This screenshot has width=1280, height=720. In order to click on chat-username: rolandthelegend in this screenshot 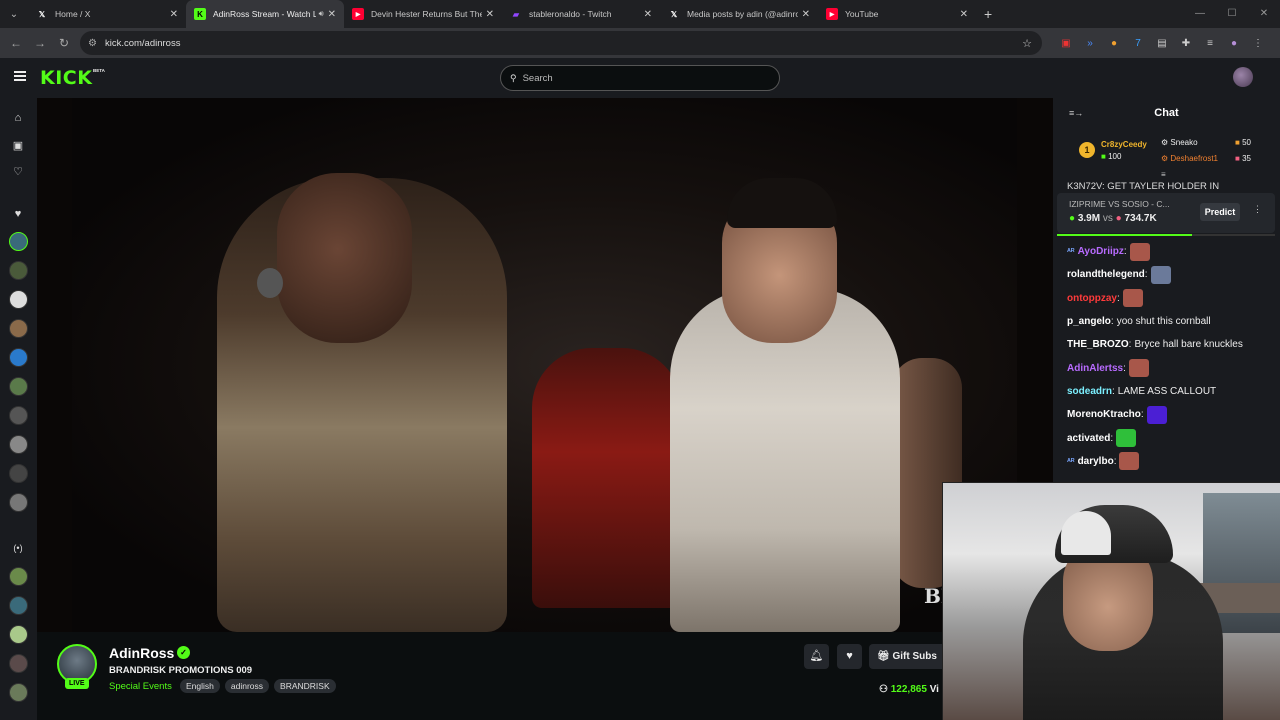, I will do `click(1106, 274)`.